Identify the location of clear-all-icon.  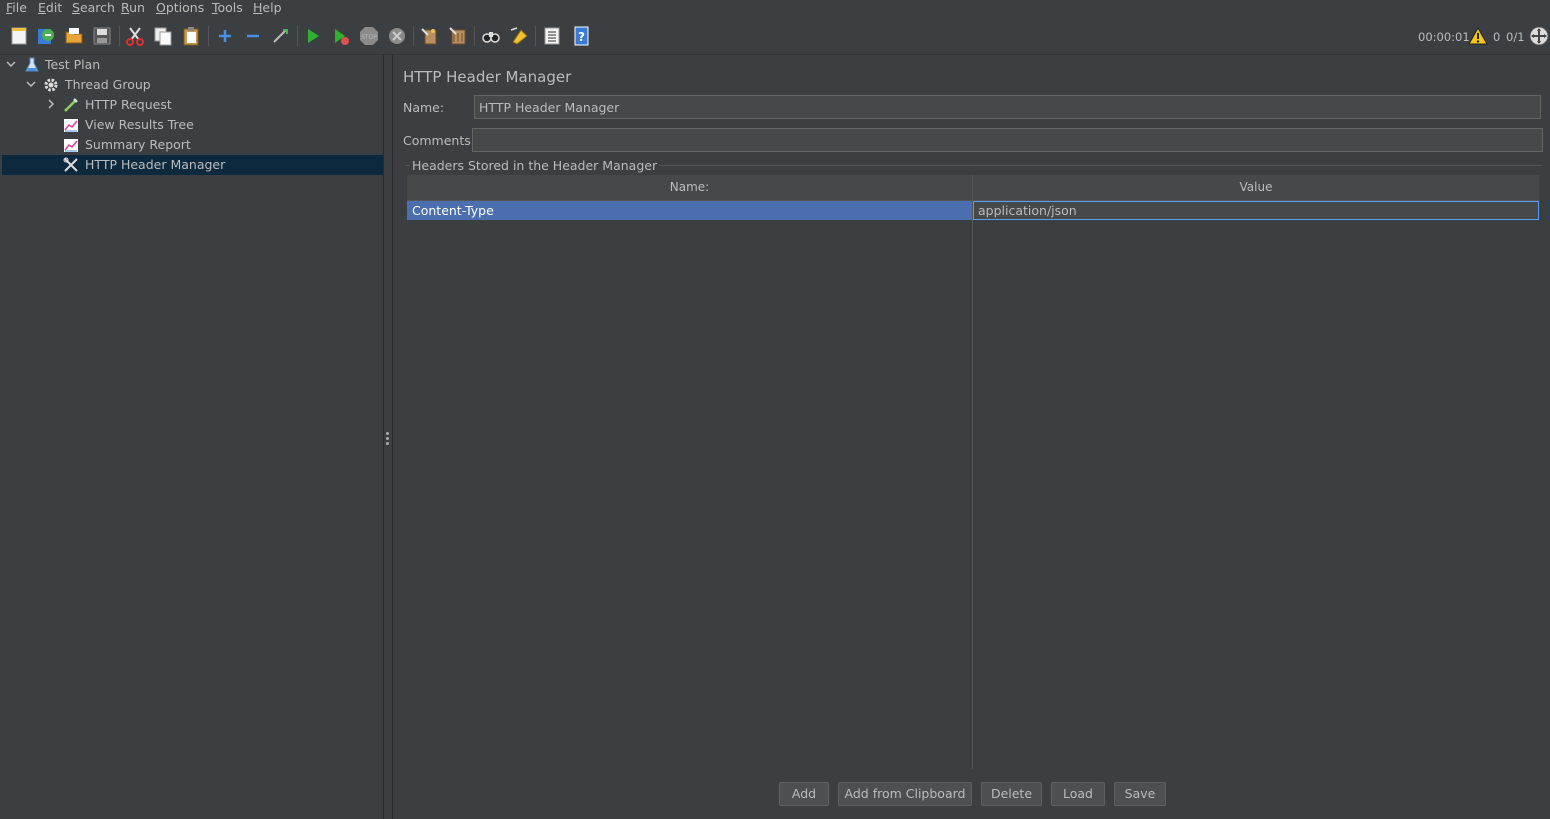
(458, 36).